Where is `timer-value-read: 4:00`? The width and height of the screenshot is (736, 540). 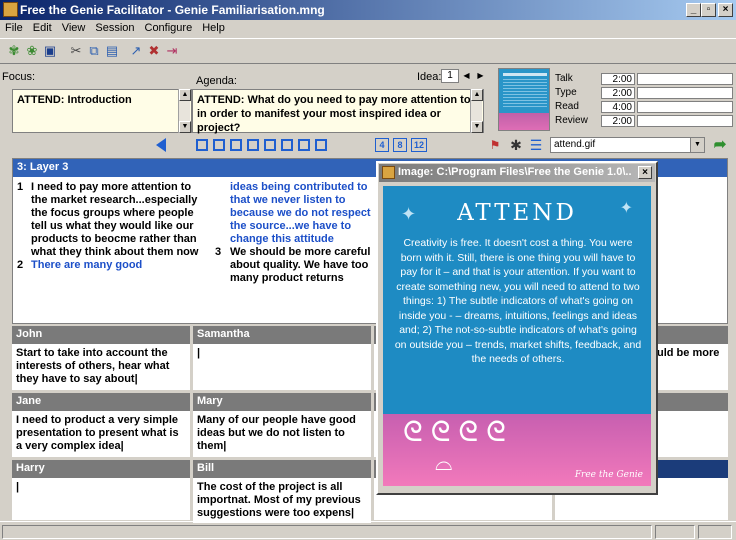
timer-value-read: 4:00 is located at coordinates (618, 107).